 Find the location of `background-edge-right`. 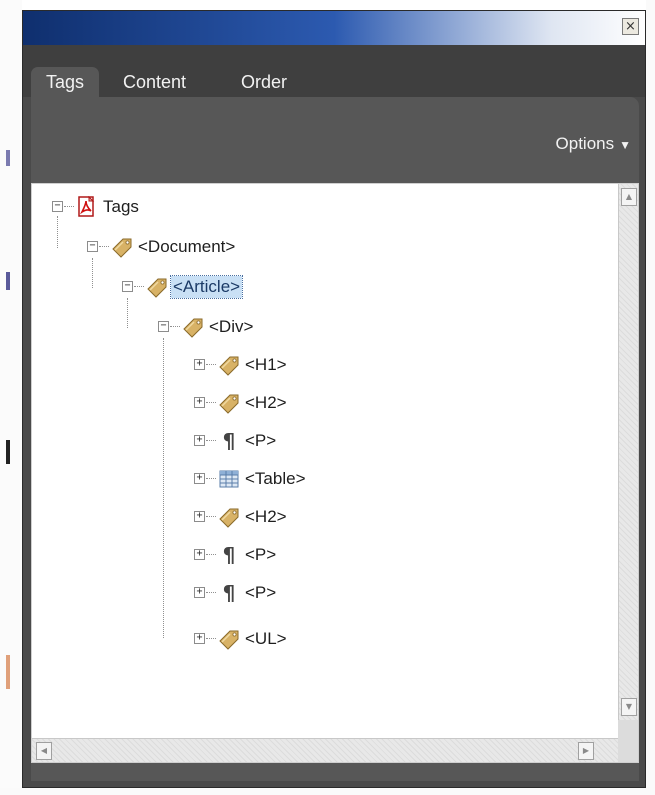

background-edge-right is located at coordinates (650, 397).